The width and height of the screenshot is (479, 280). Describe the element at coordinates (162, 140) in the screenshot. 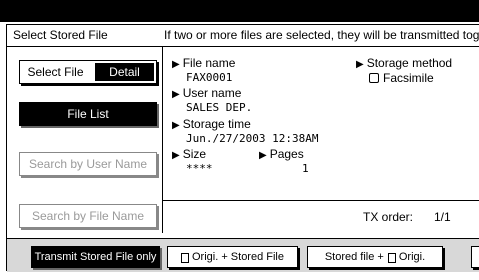

I see `divider-vertical` at that location.